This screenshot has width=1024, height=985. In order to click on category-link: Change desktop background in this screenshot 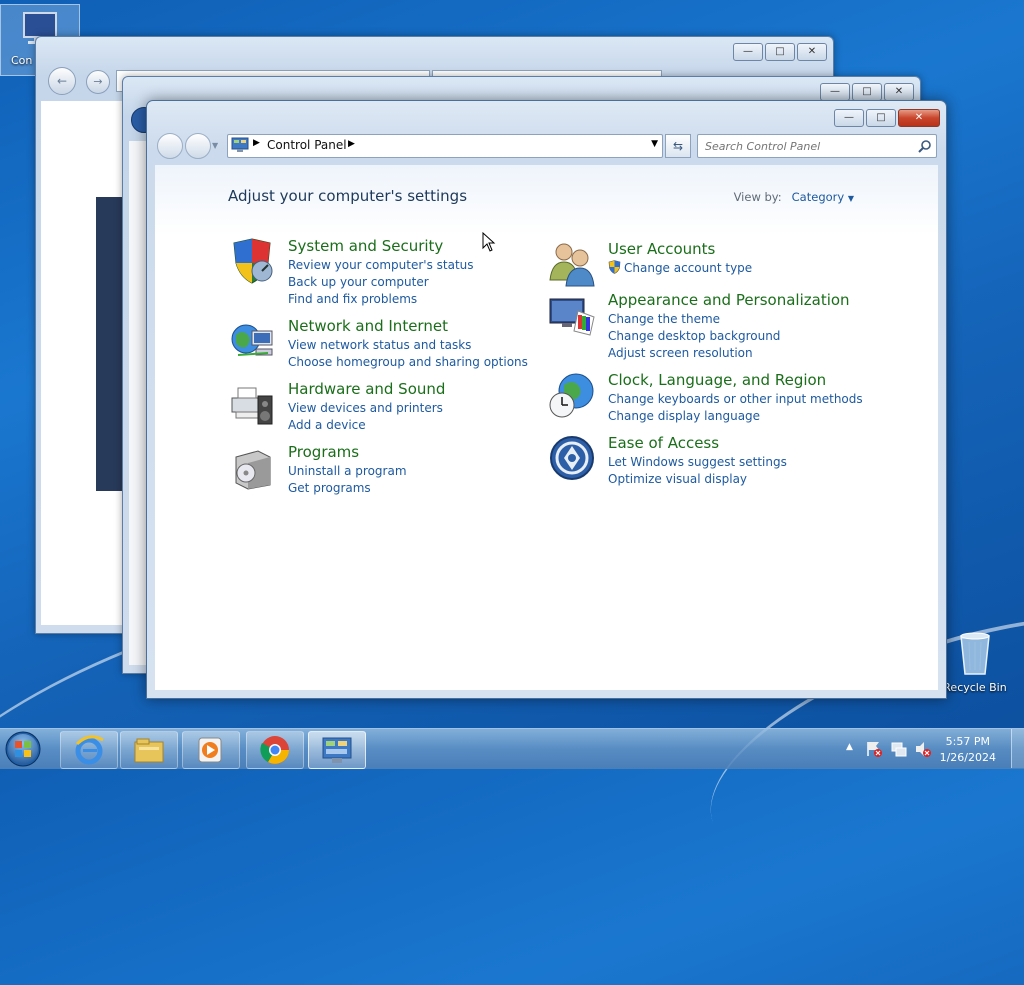, I will do `click(729, 336)`.